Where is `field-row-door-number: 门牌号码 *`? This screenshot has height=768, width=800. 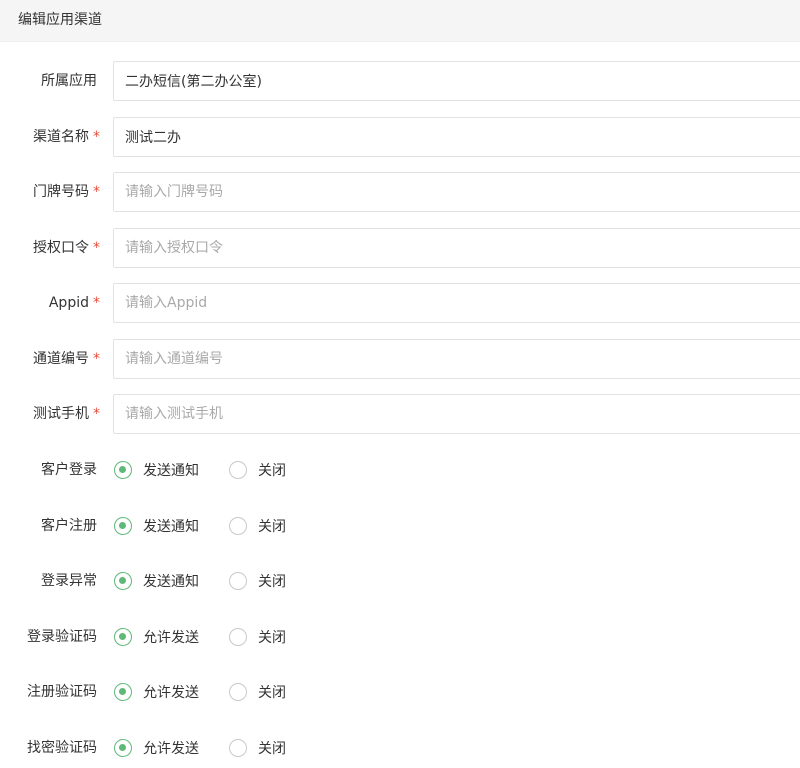 field-row-door-number: 门牌号码 * is located at coordinates (400, 192).